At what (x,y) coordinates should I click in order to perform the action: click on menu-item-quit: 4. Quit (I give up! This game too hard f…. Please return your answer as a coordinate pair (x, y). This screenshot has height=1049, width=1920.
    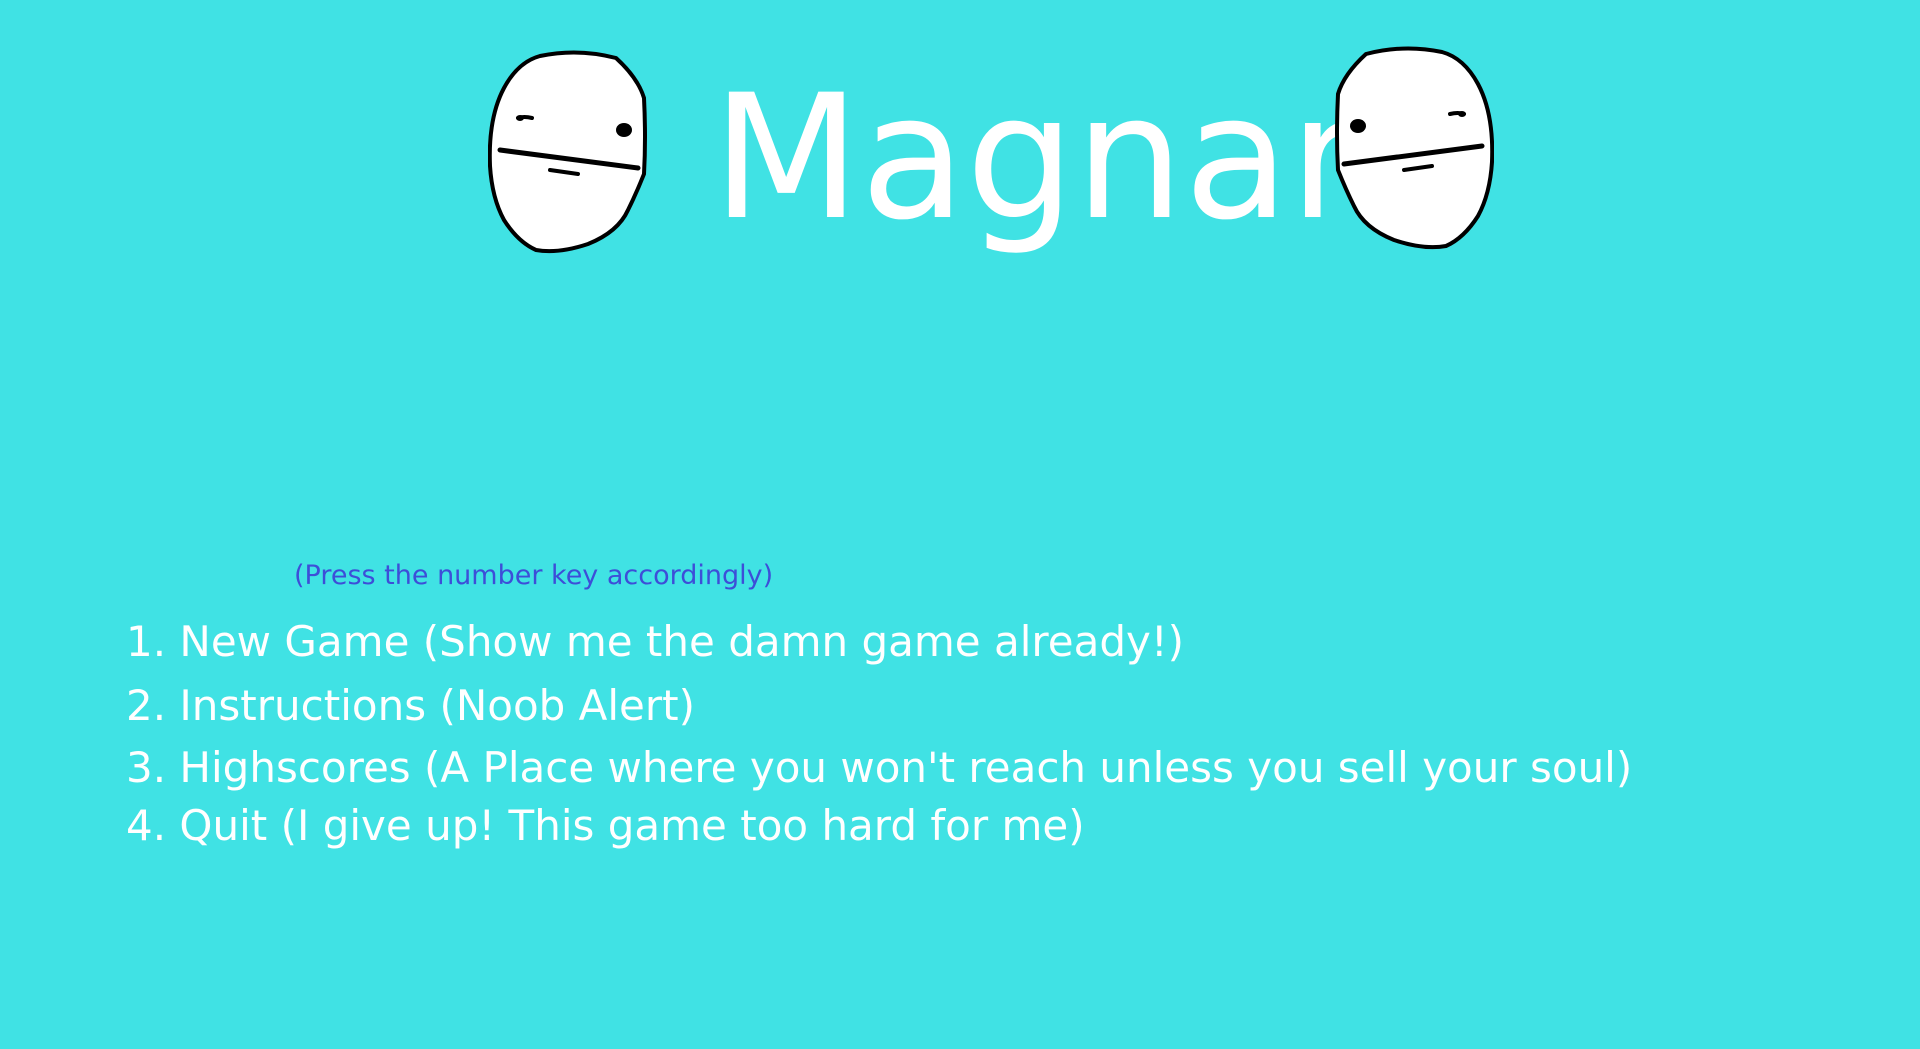
    Looking at the image, I should click on (605, 826).